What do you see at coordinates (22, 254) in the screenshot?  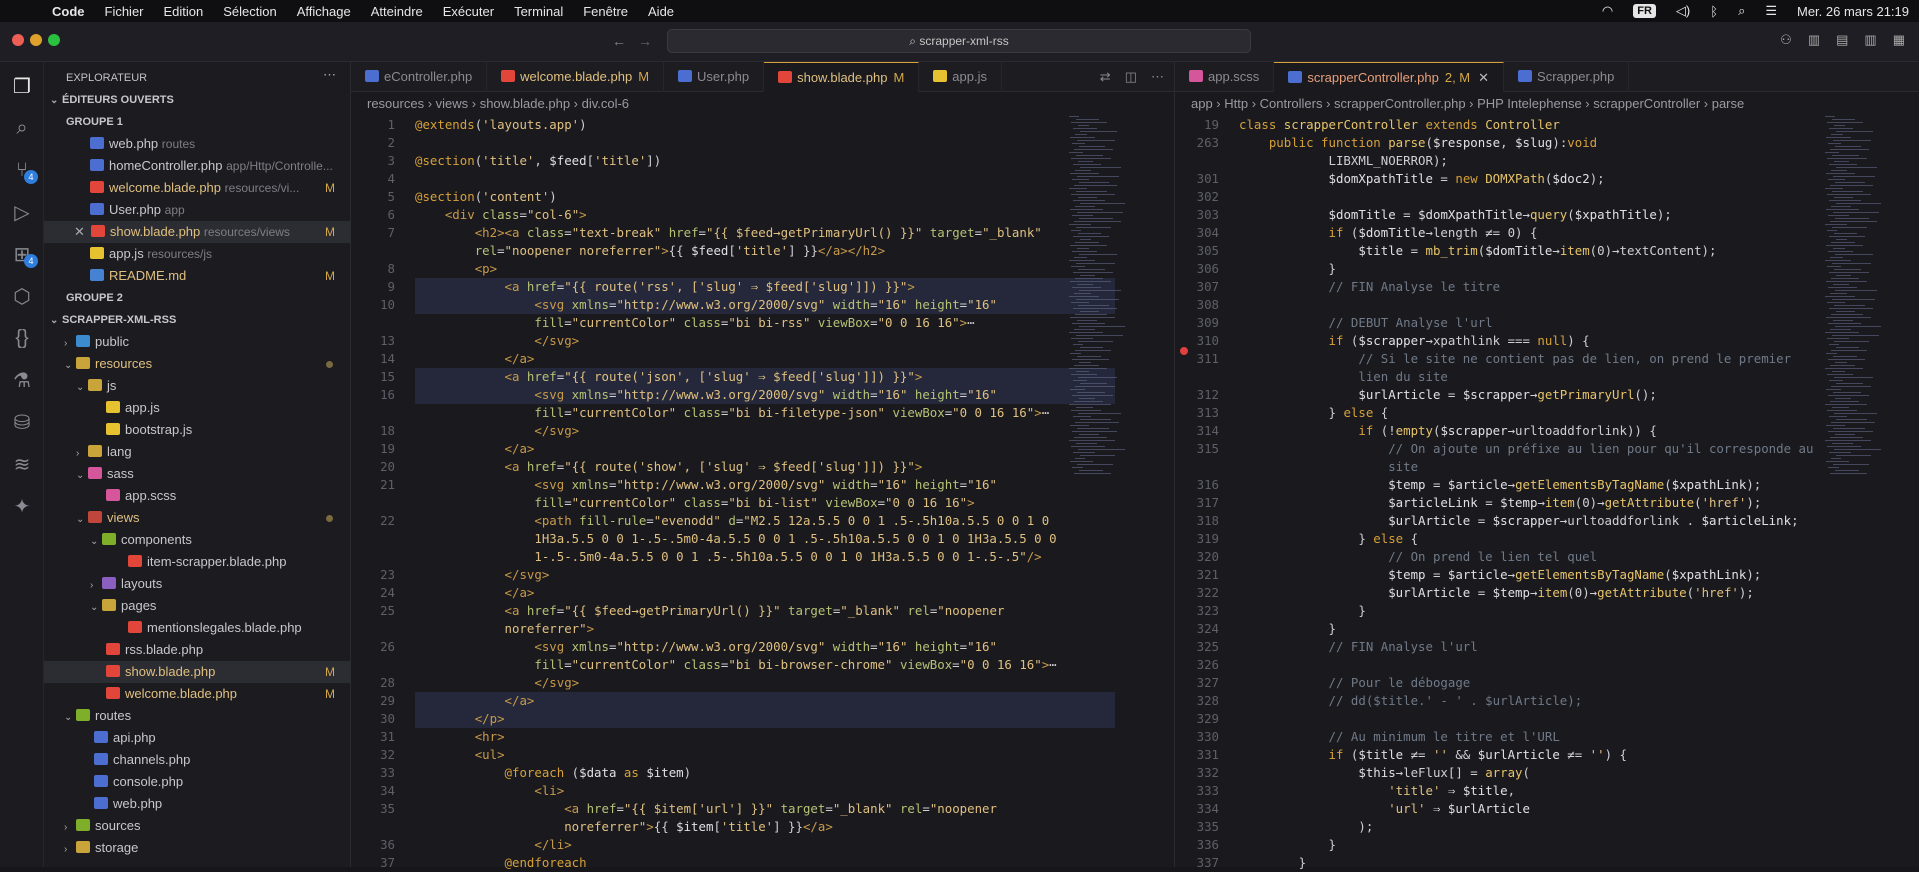 I see `extensions-icon: ⊞ 4` at bounding box center [22, 254].